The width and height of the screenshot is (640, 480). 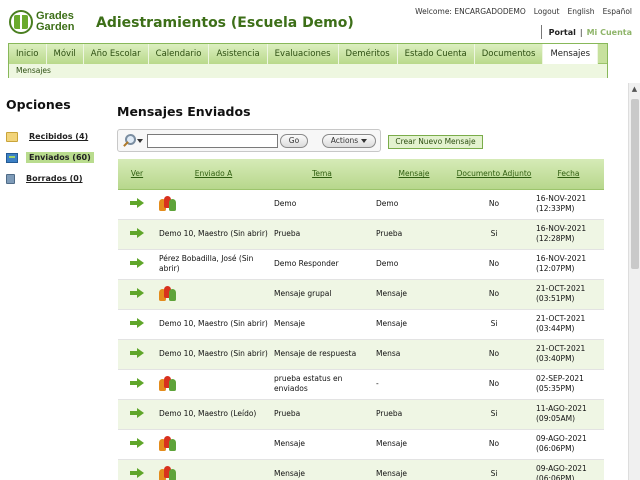 I want to click on tab-movil: Móvil, so click(x=65, y=54).